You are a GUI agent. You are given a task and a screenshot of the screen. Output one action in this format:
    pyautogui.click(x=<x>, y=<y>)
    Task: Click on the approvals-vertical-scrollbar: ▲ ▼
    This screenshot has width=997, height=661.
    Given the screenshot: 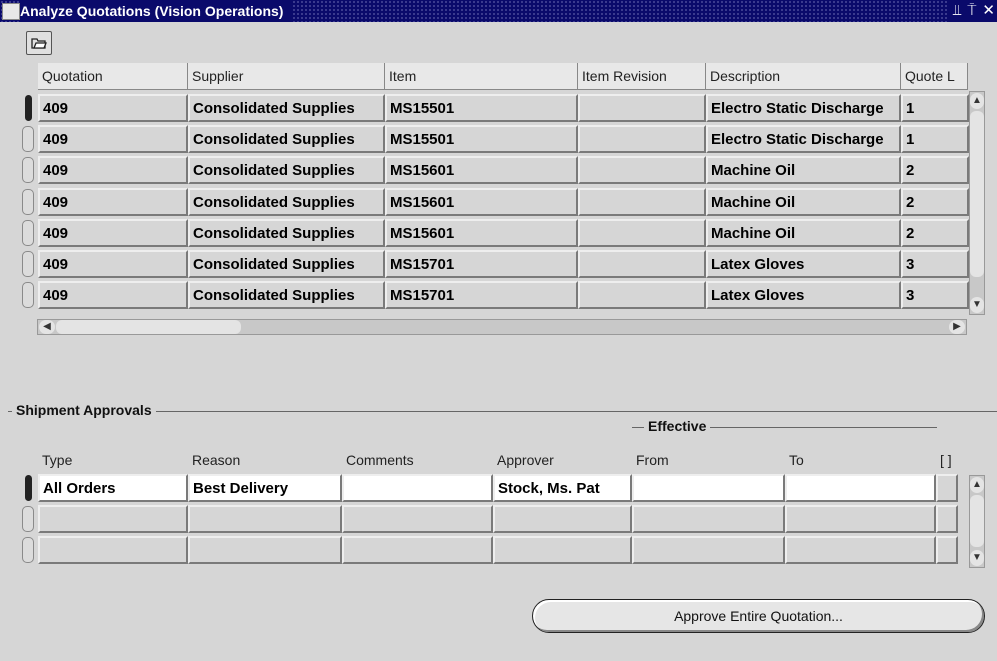 What is the action you would take?
    pyautogui.click(x=977, y=521)
    